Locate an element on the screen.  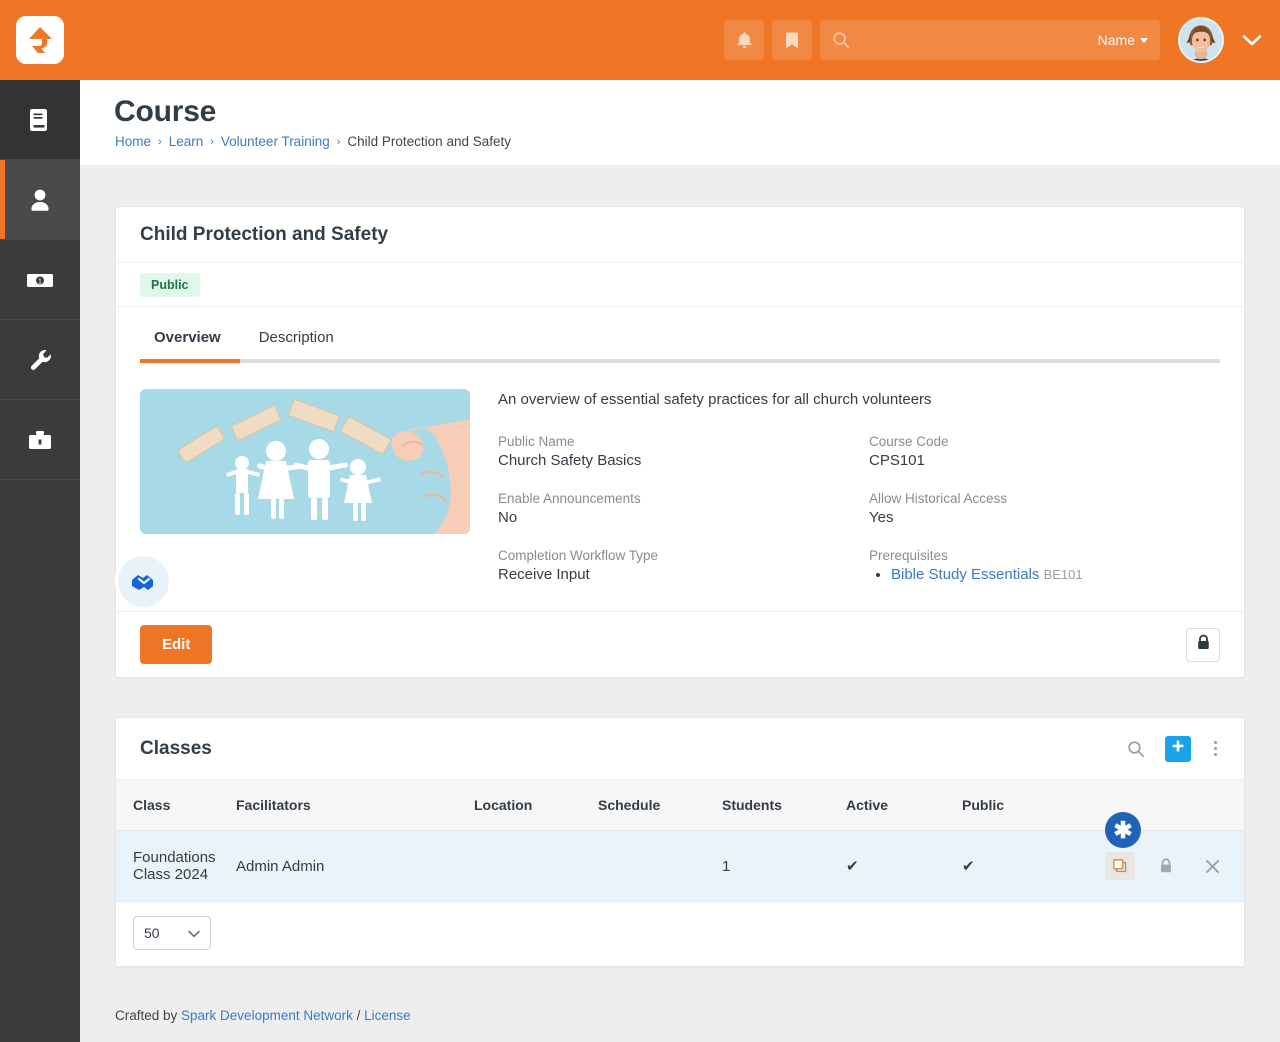
breadcrumb-item-volunteer-training: Volunteer Training is located at coordinates (275, 141).